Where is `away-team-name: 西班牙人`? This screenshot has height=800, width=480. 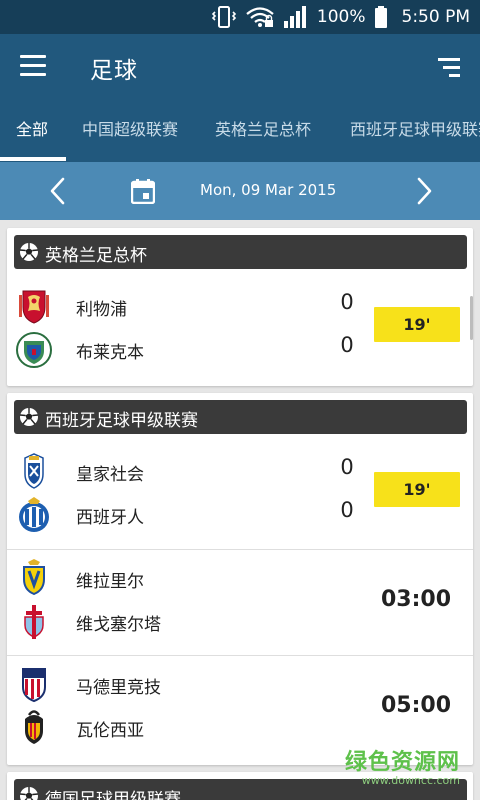 away-team-name: 西班牙人 is located at coordinates (110, 518).